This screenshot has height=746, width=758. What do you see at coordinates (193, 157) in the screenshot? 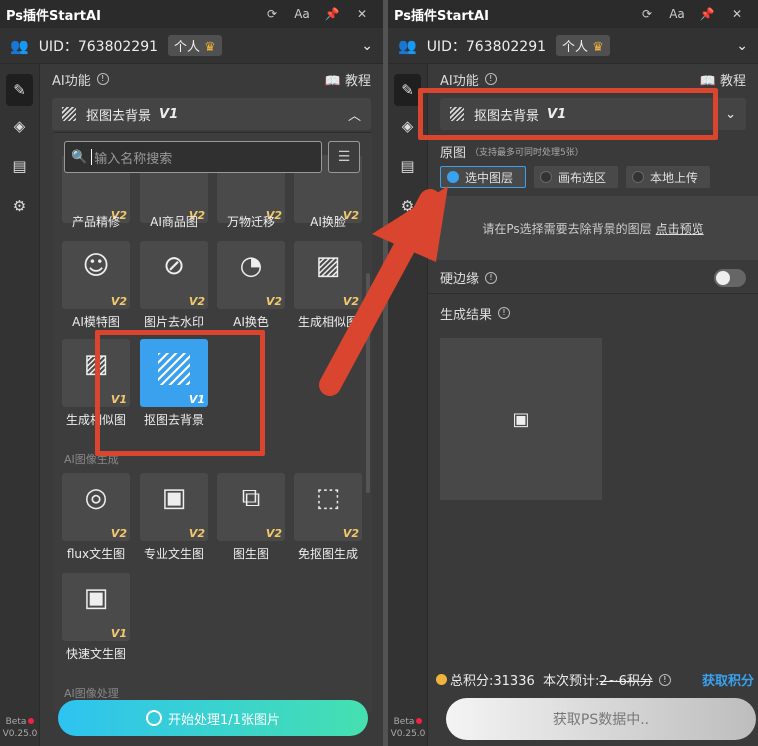
I see `search-input-overlay: 🔍 输入名称搜索` at bounding box center [193, 157].